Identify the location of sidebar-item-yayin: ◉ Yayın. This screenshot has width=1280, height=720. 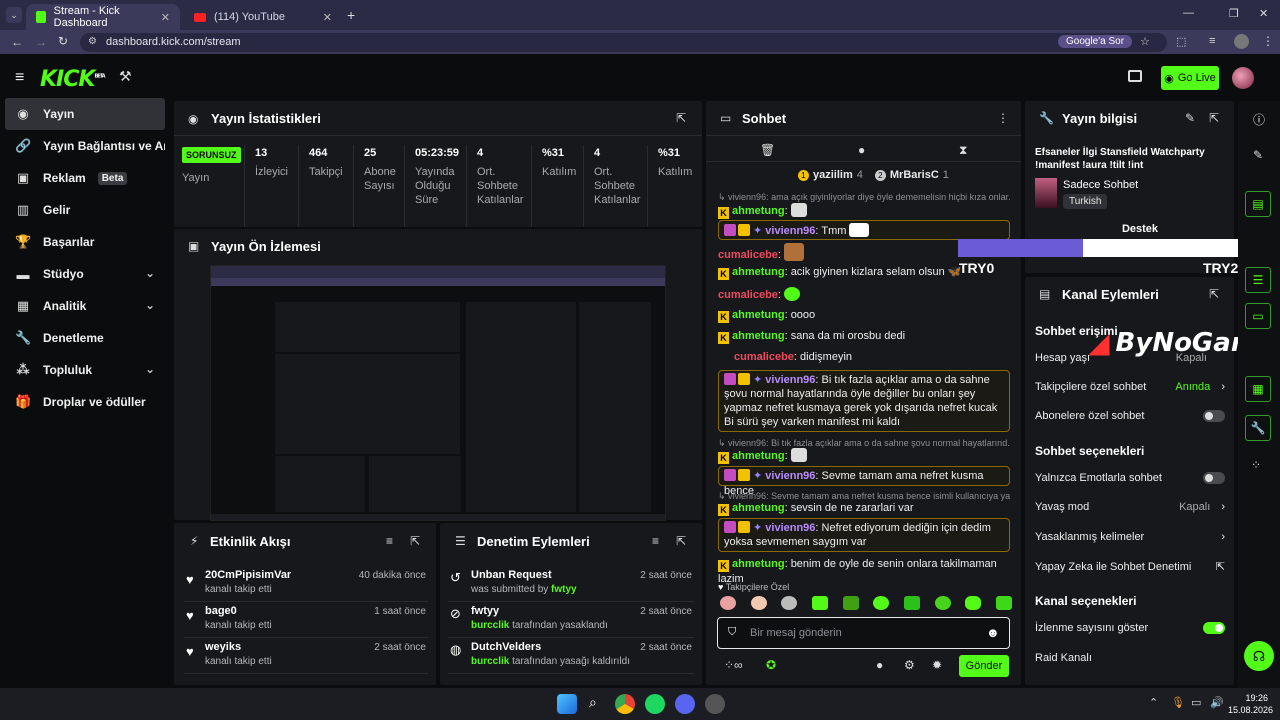
(85, 114).